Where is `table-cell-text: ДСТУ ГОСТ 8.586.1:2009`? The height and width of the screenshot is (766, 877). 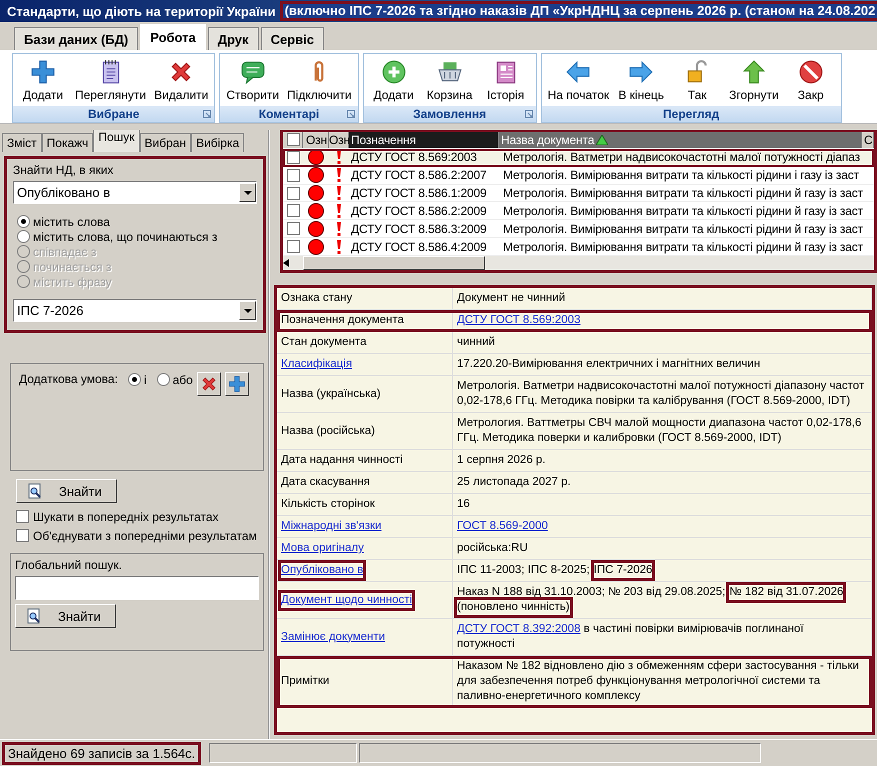 table-cell-text: ДСТУ ГОСТ 8.586.1:2009 is located at coordinates (419, 193).